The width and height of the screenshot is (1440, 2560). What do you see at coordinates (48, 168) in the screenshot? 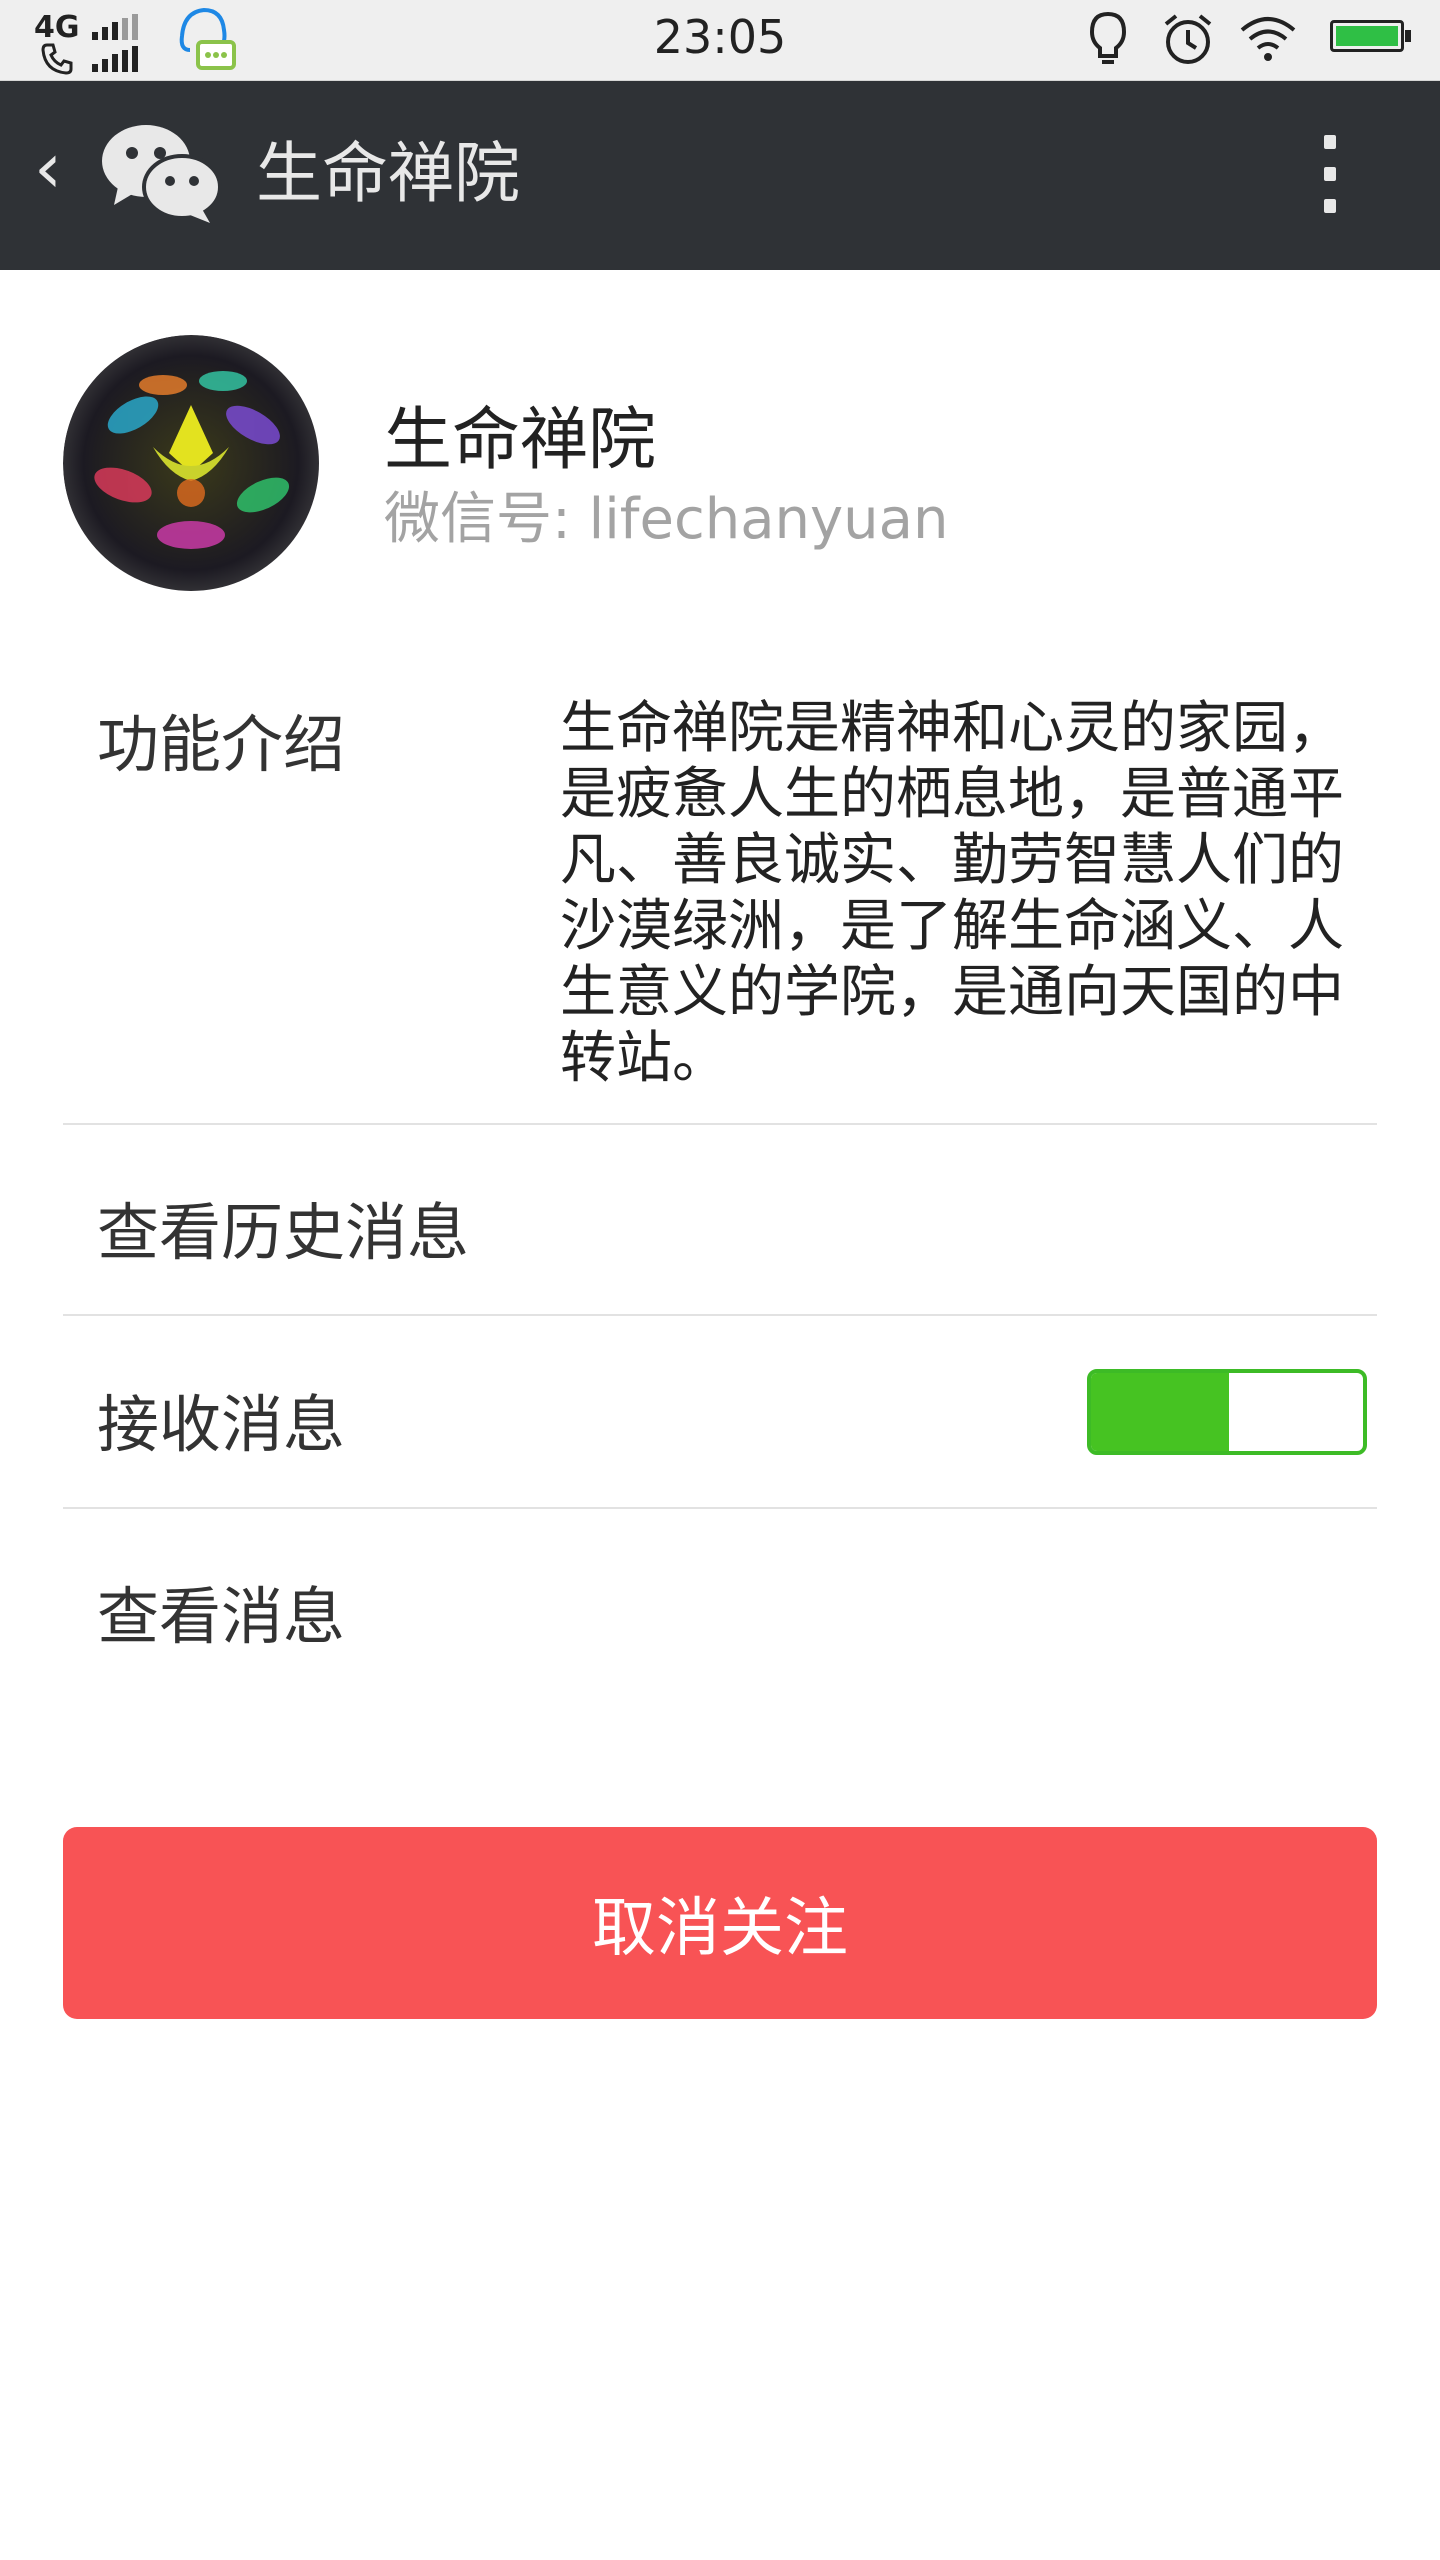
I see `chevron-left-icon: ‹` at bounding box center [48, 168].